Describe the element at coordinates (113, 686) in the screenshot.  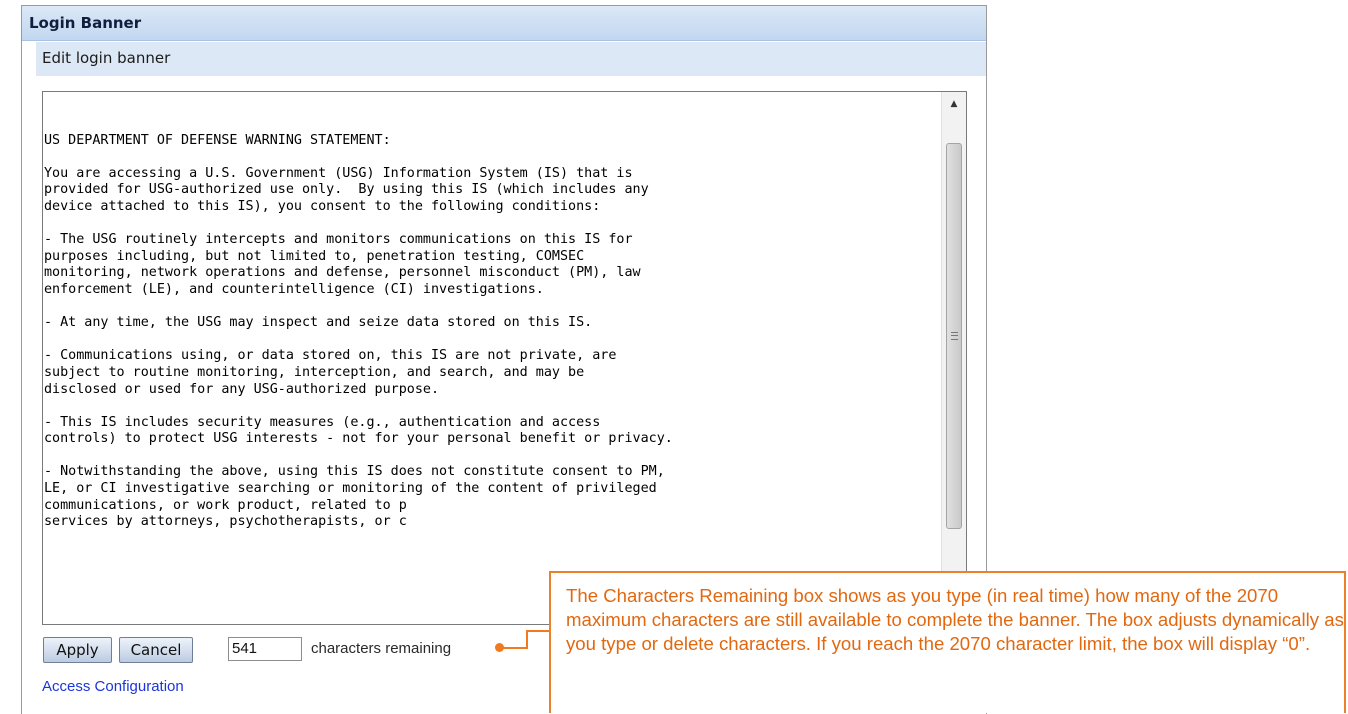
I see `access-configuration-link: Access Configuration` at that location.